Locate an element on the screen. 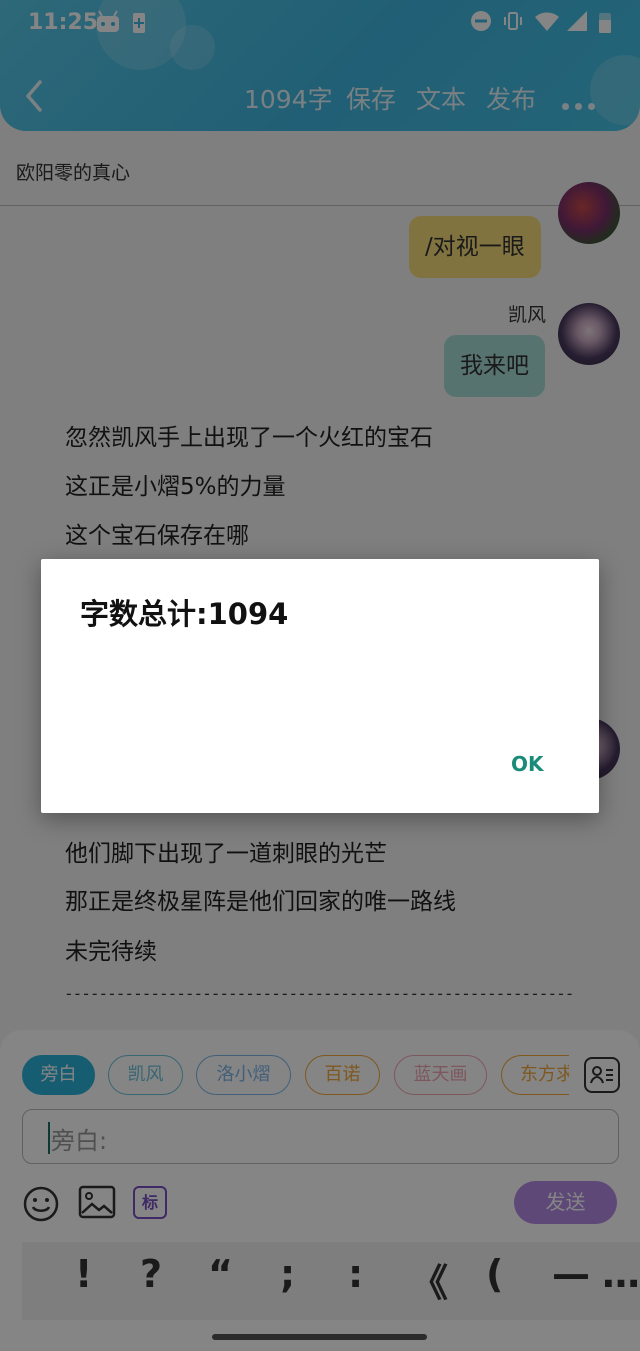 This screenshot has height=1351, width=640. ok-button: OK is located at coordinates (527, 764).